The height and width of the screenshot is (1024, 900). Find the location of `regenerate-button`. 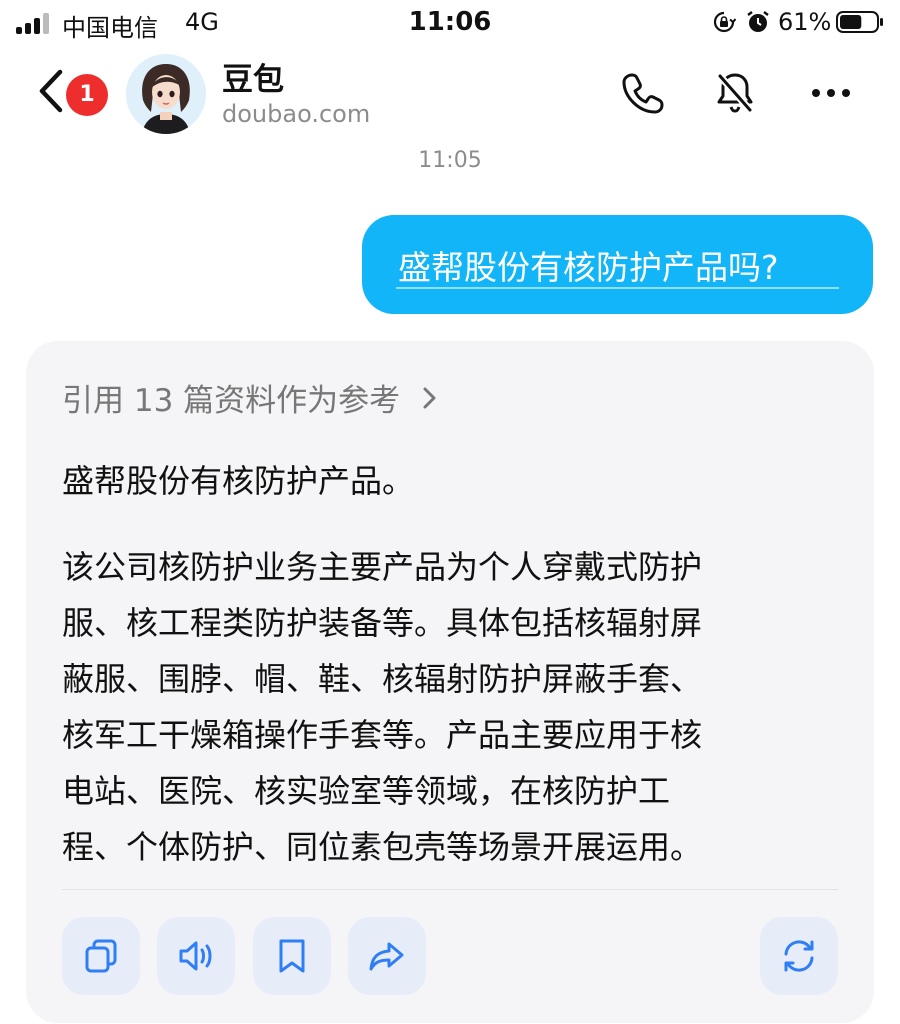

regenerate-button is located at coordinates (799, 956).